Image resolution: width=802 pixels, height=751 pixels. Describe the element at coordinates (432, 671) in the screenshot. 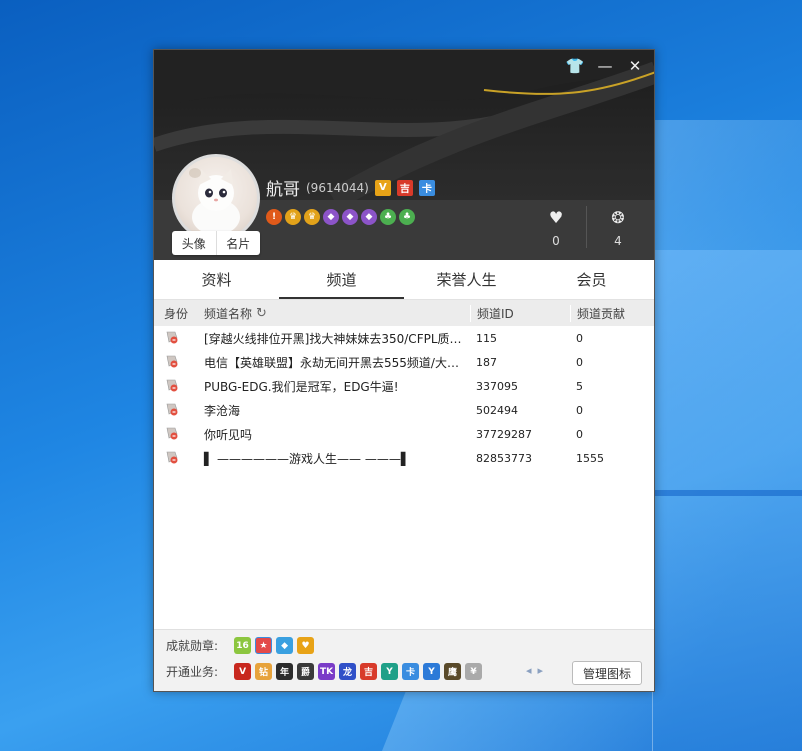

I see `service-y-blue-icon: Y` at that location.